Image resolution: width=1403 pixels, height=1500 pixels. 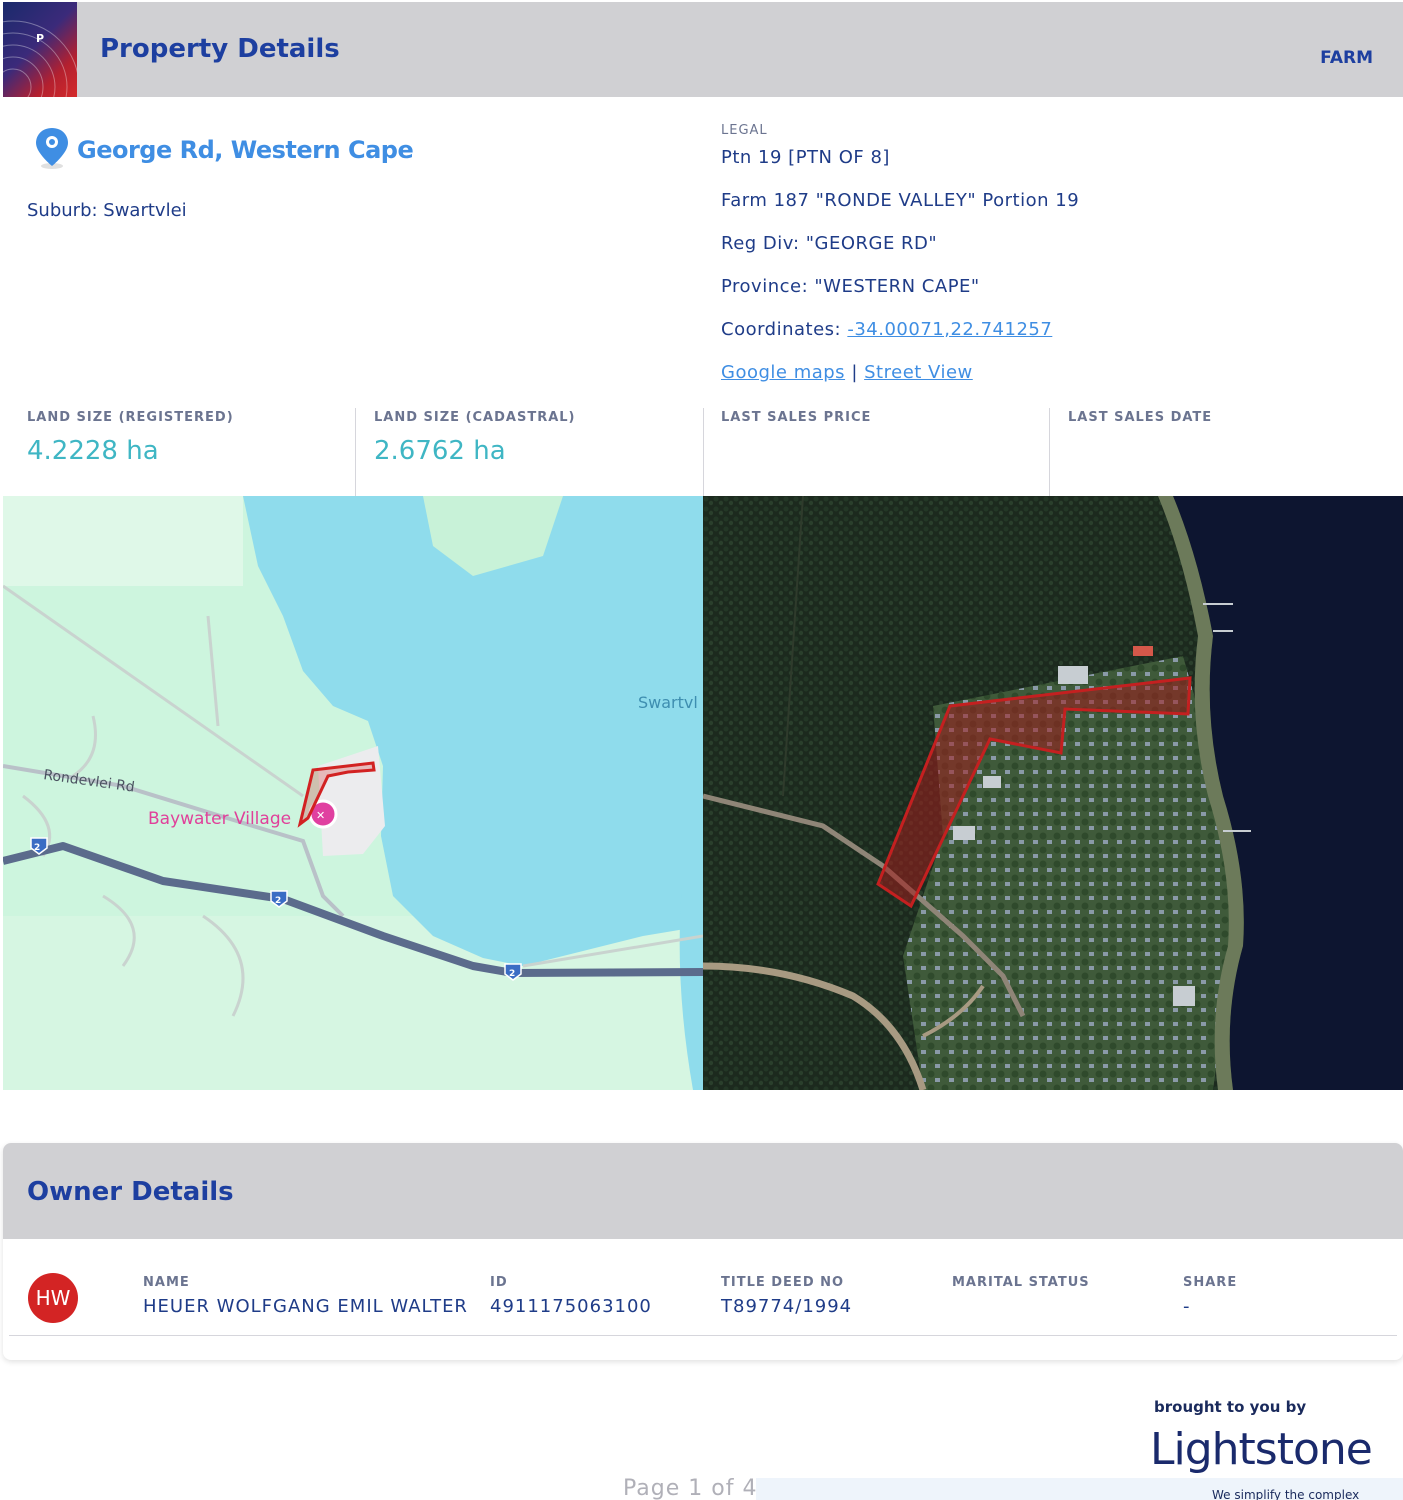 I want to click on coordinates-label: Coordinates:, so click(x=781, y=329).